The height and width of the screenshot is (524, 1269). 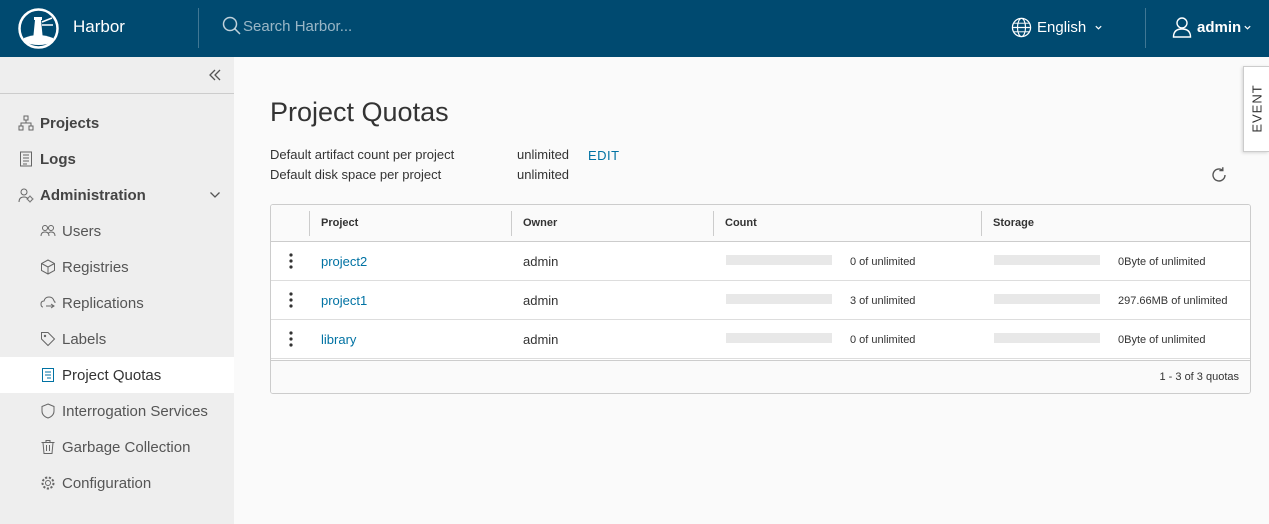 I want to click on user-icon, so click(x=1182, y=27).